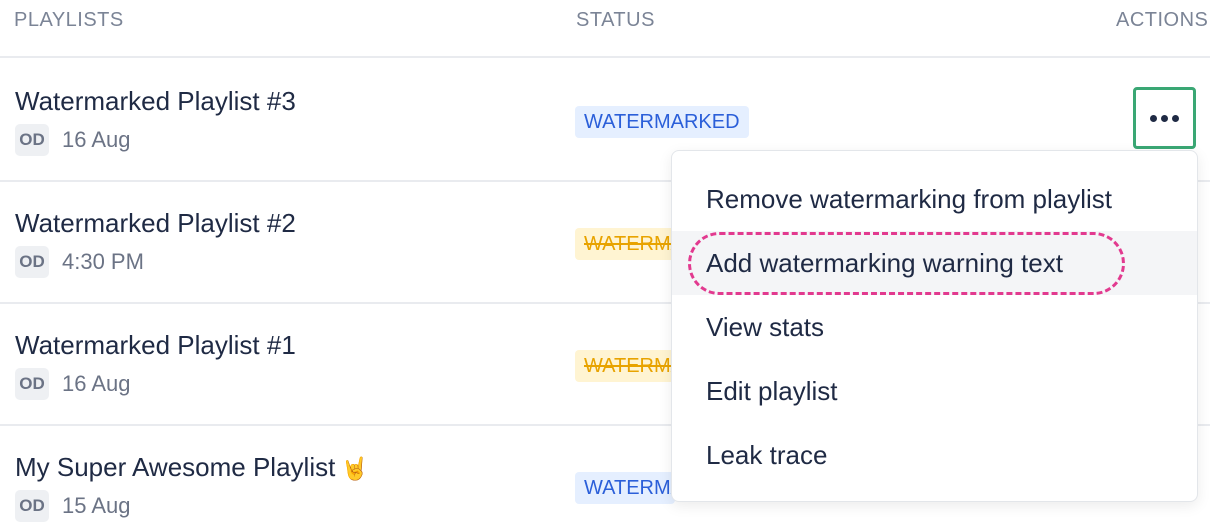 The image size is (1210, 532). What do you see at coordinates (69, 20) in the screenshot?
I see `playlists-column-header: PLAYLISTS` at bounding box center [69, 20].